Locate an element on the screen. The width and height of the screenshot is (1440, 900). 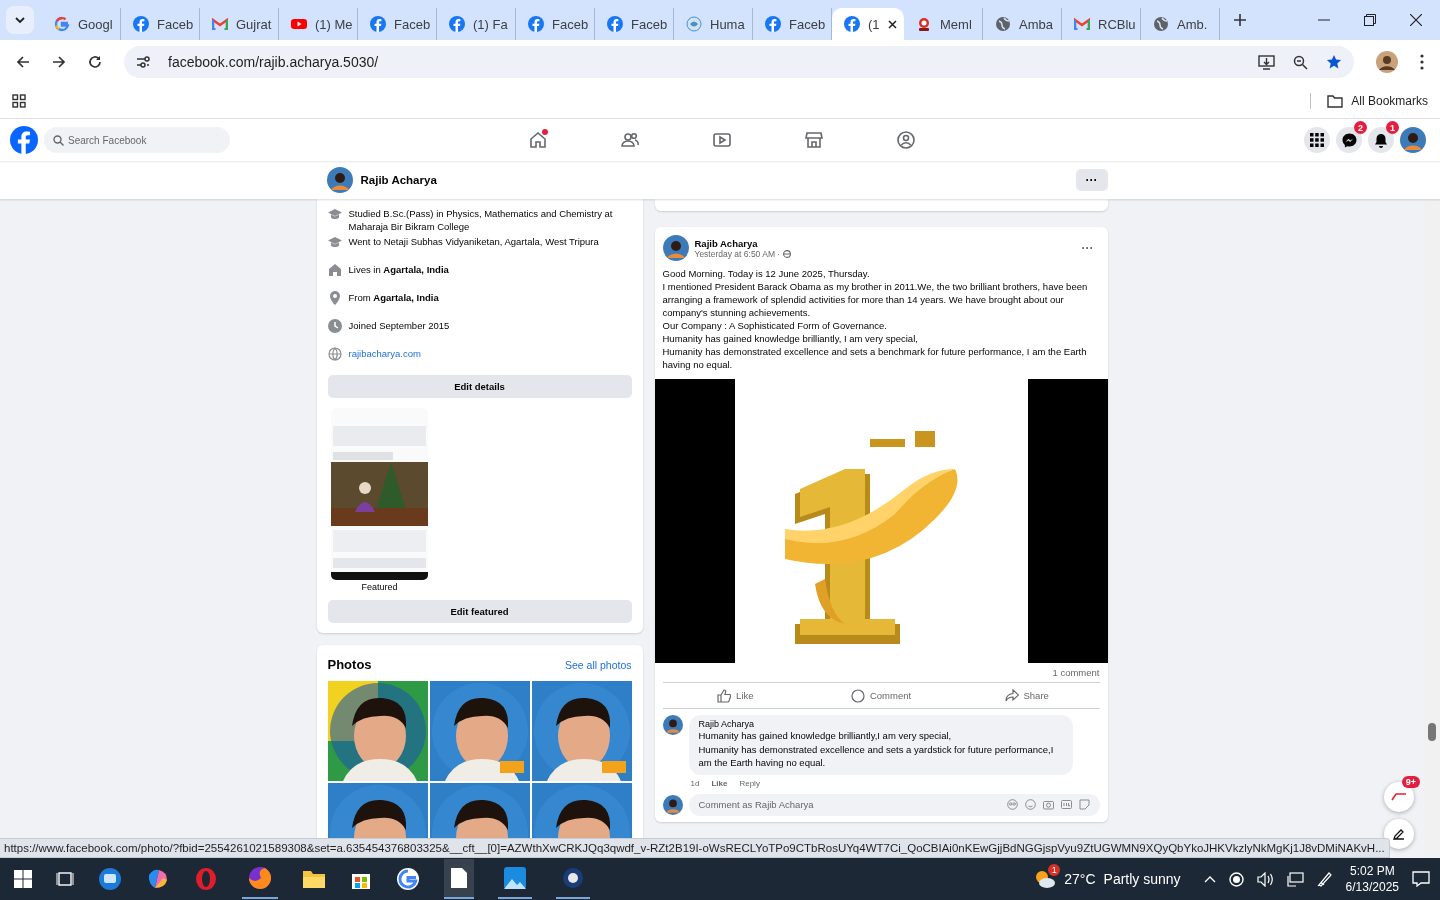
notifications-button is located at coordinates (1381, 140).